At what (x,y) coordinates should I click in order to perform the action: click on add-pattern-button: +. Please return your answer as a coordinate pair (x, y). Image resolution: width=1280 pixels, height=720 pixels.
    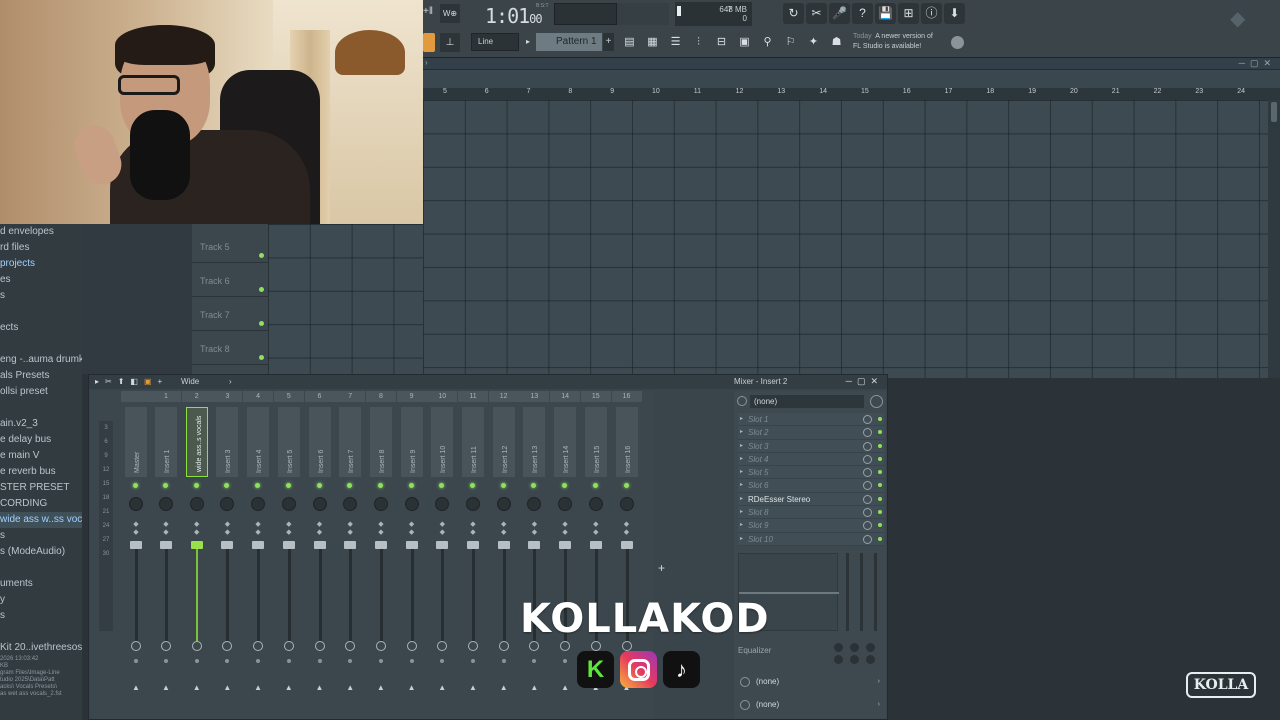
    Looking at the image, I should click on (608, 42).